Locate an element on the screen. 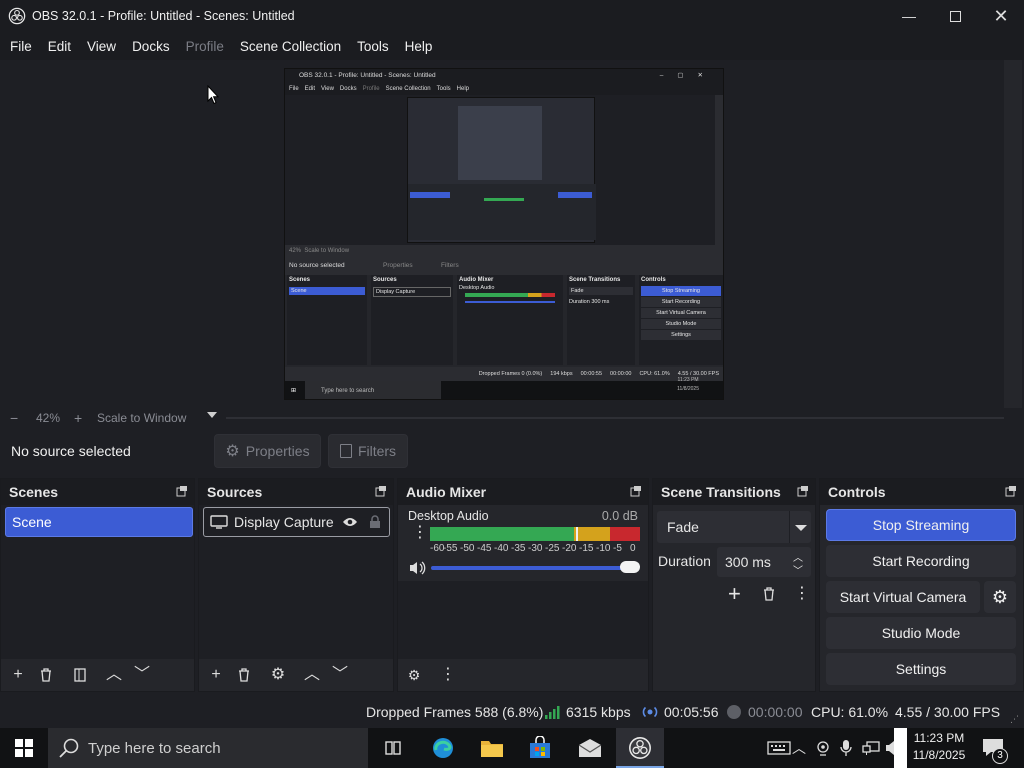 Image resolution: width=1024 pixels, height=768 pixels. mini-zoom-bar: 42% Scale to Window is located at coordinates (504, 251).